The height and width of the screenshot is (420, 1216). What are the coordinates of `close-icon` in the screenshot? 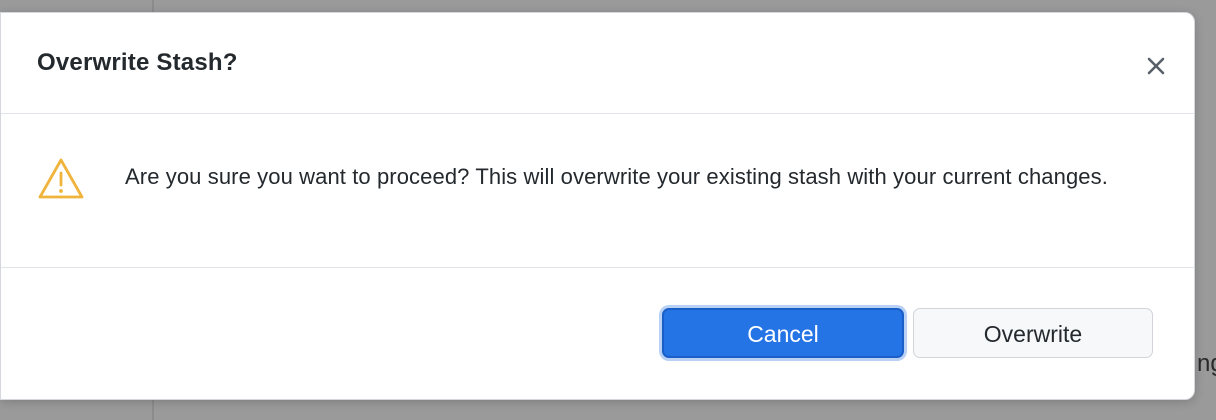 It's located at (1156, 66).